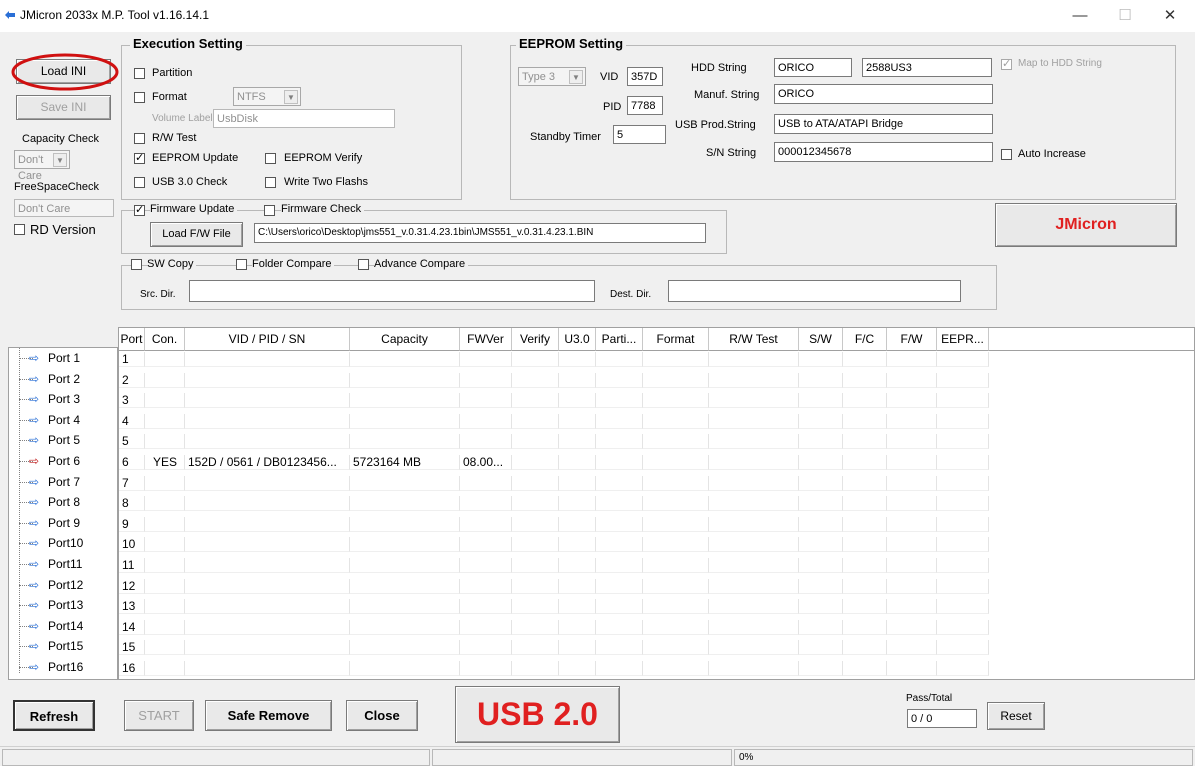 The image size is (1195, 766). Describe the element at coordinates (172, 264) in the screenshot. I see `sw-copy-label: SW Copy` at that location.